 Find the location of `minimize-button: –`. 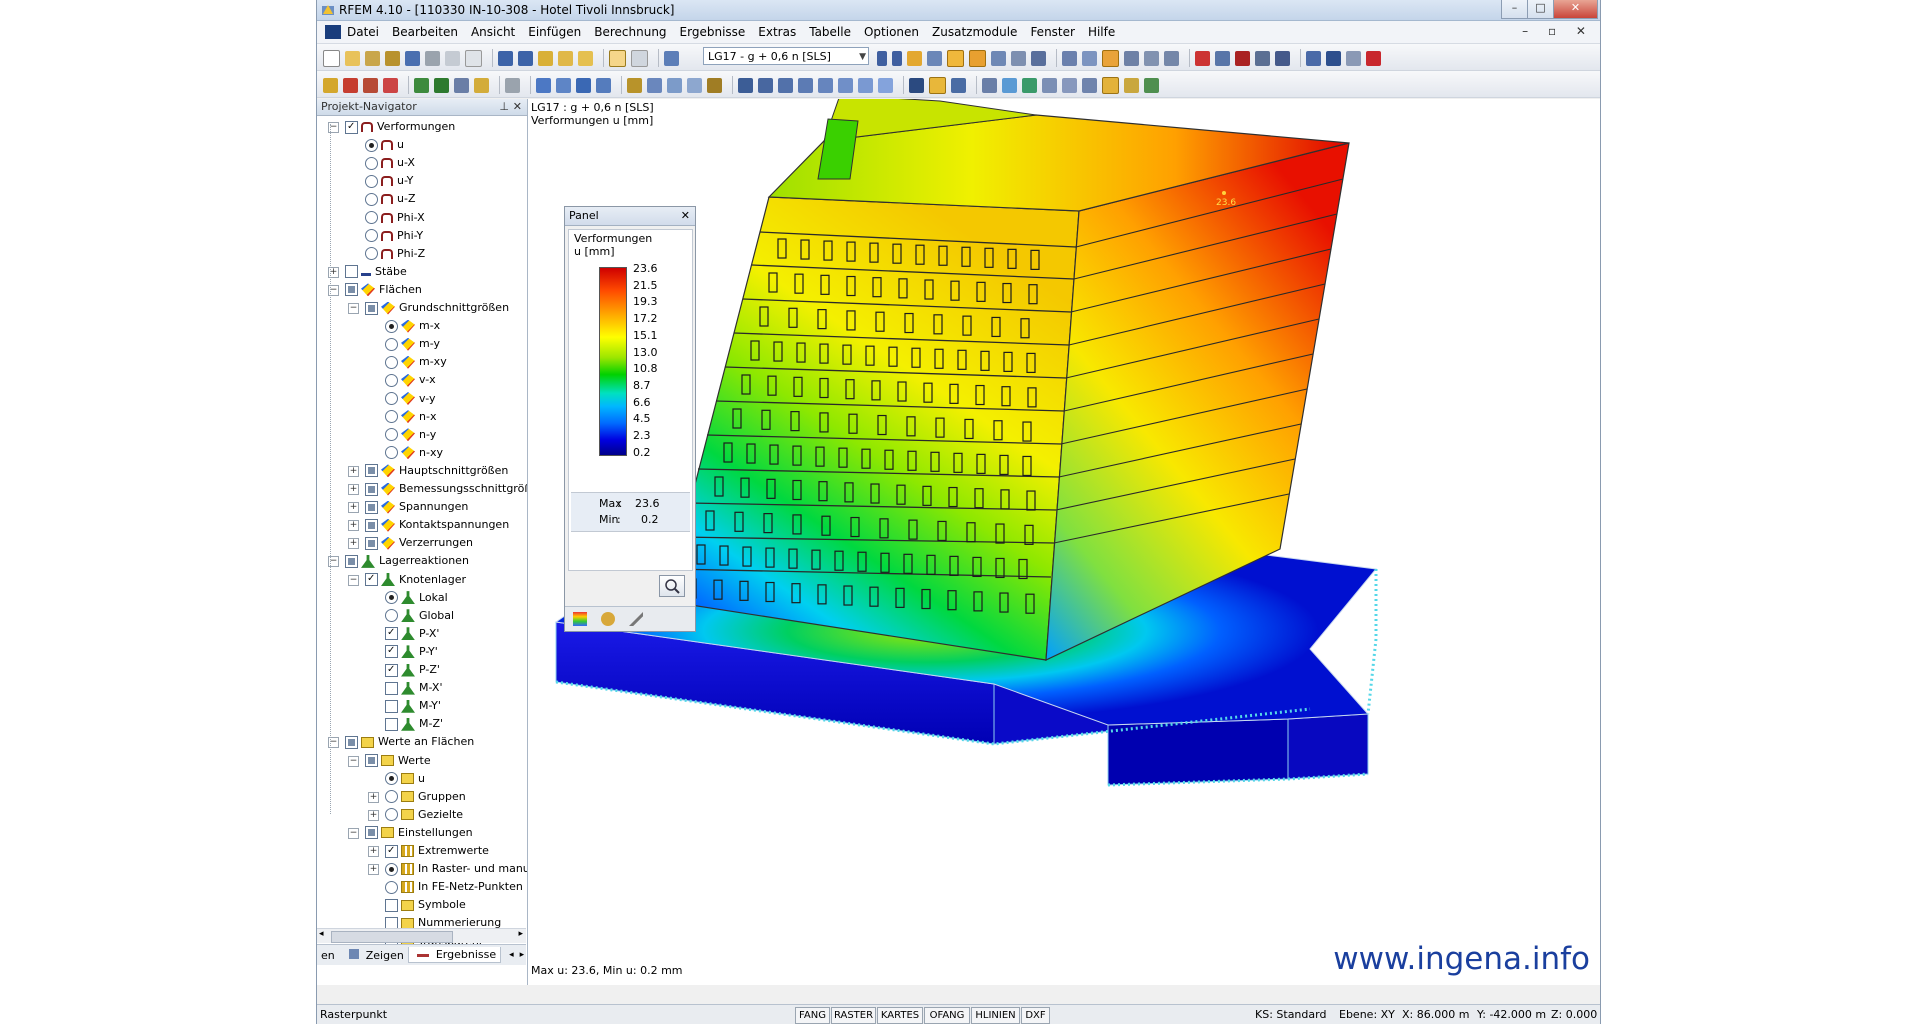

minimize-button: – is located at coordinates (1514, 9).